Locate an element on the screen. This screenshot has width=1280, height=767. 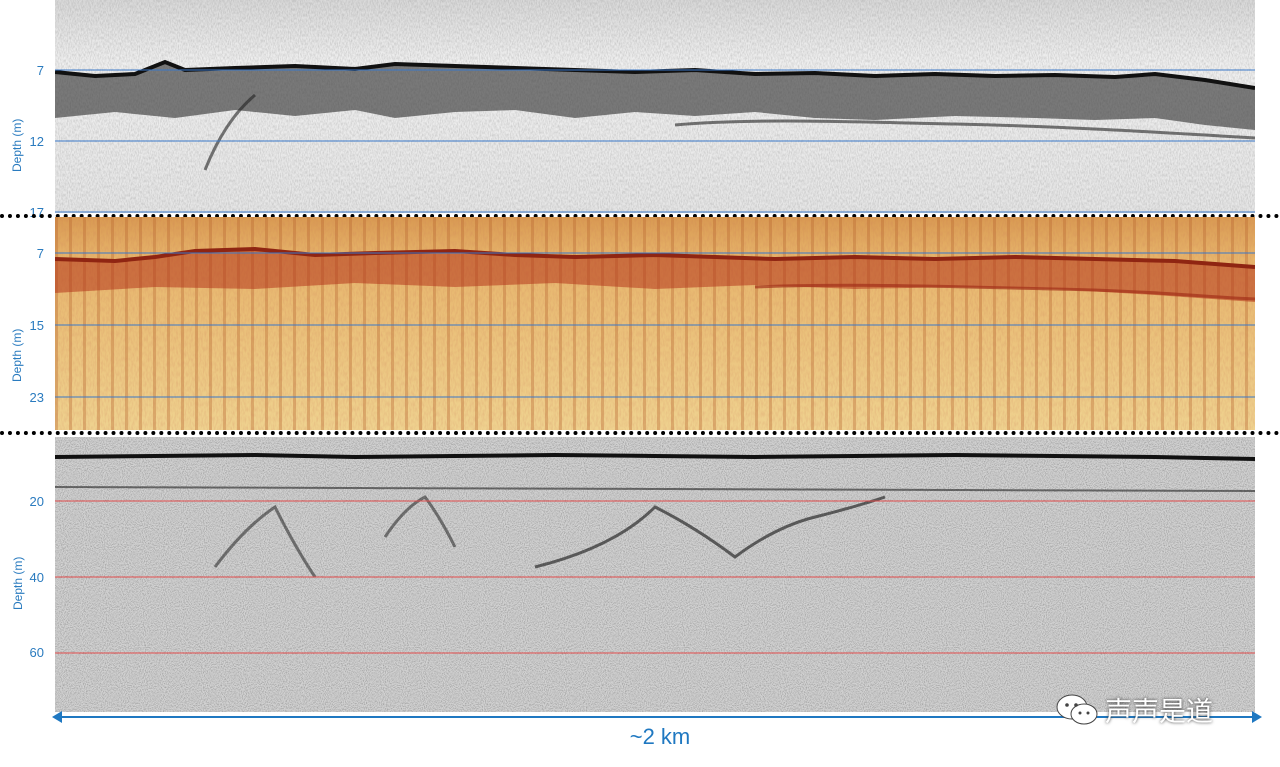
depth-axis-title-top: Depth (m) is located at coordinates (17, 145).